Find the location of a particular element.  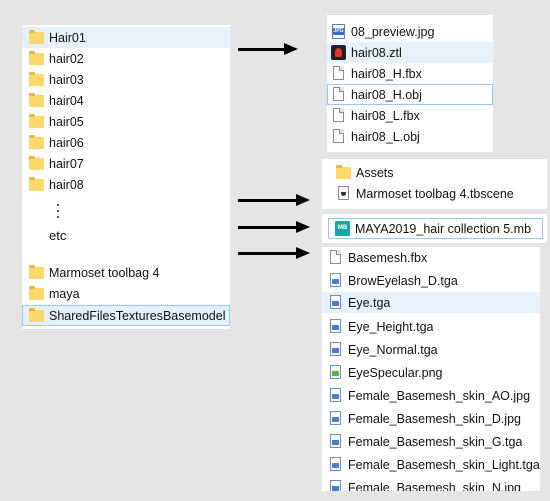

maya-file-list: MB MAYA2019_hair collection 5.mb is located at coordinates (434, 228).